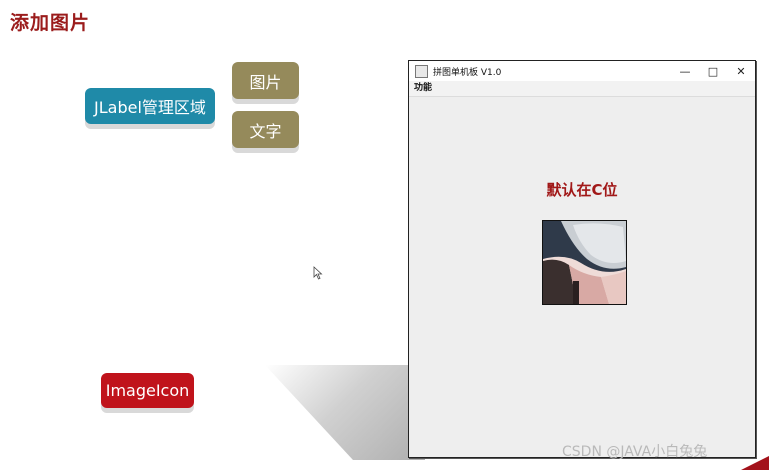 This screenshot has height=470, width=769. Describe the element at coordinates (265, 80) in the screenshot. I see `image-label: 图片` at that location.